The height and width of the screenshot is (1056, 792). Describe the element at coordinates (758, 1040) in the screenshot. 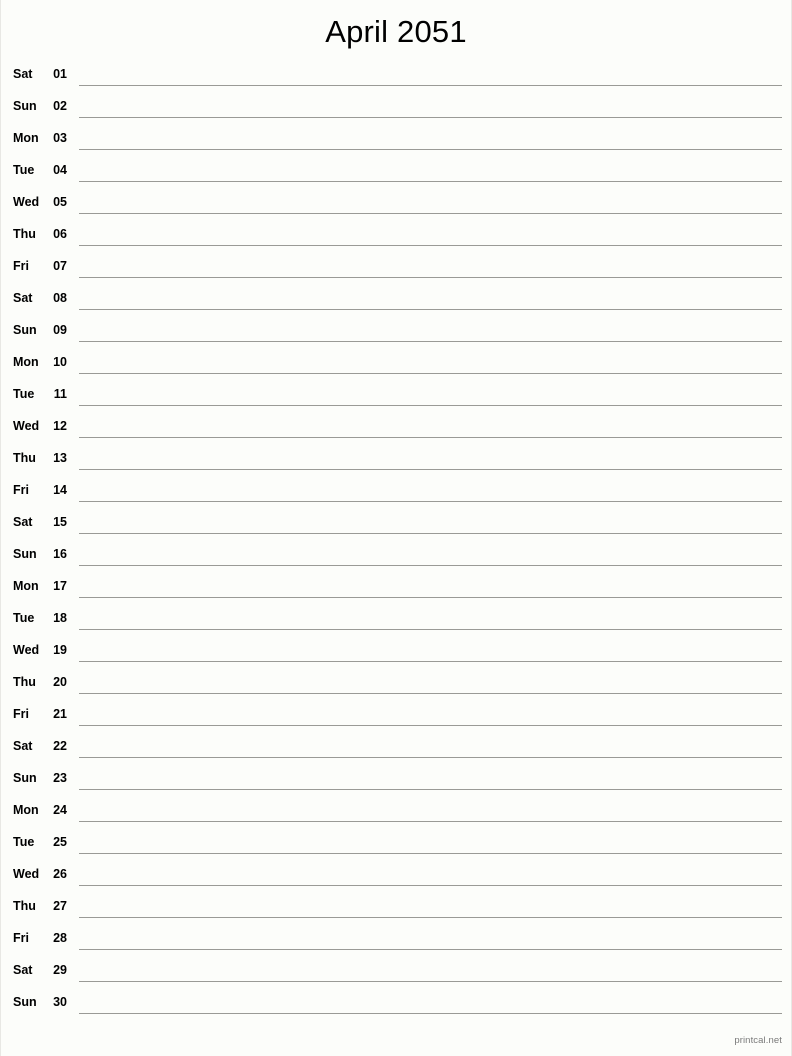

I see `footer-watermark: printcal.net` at that location.